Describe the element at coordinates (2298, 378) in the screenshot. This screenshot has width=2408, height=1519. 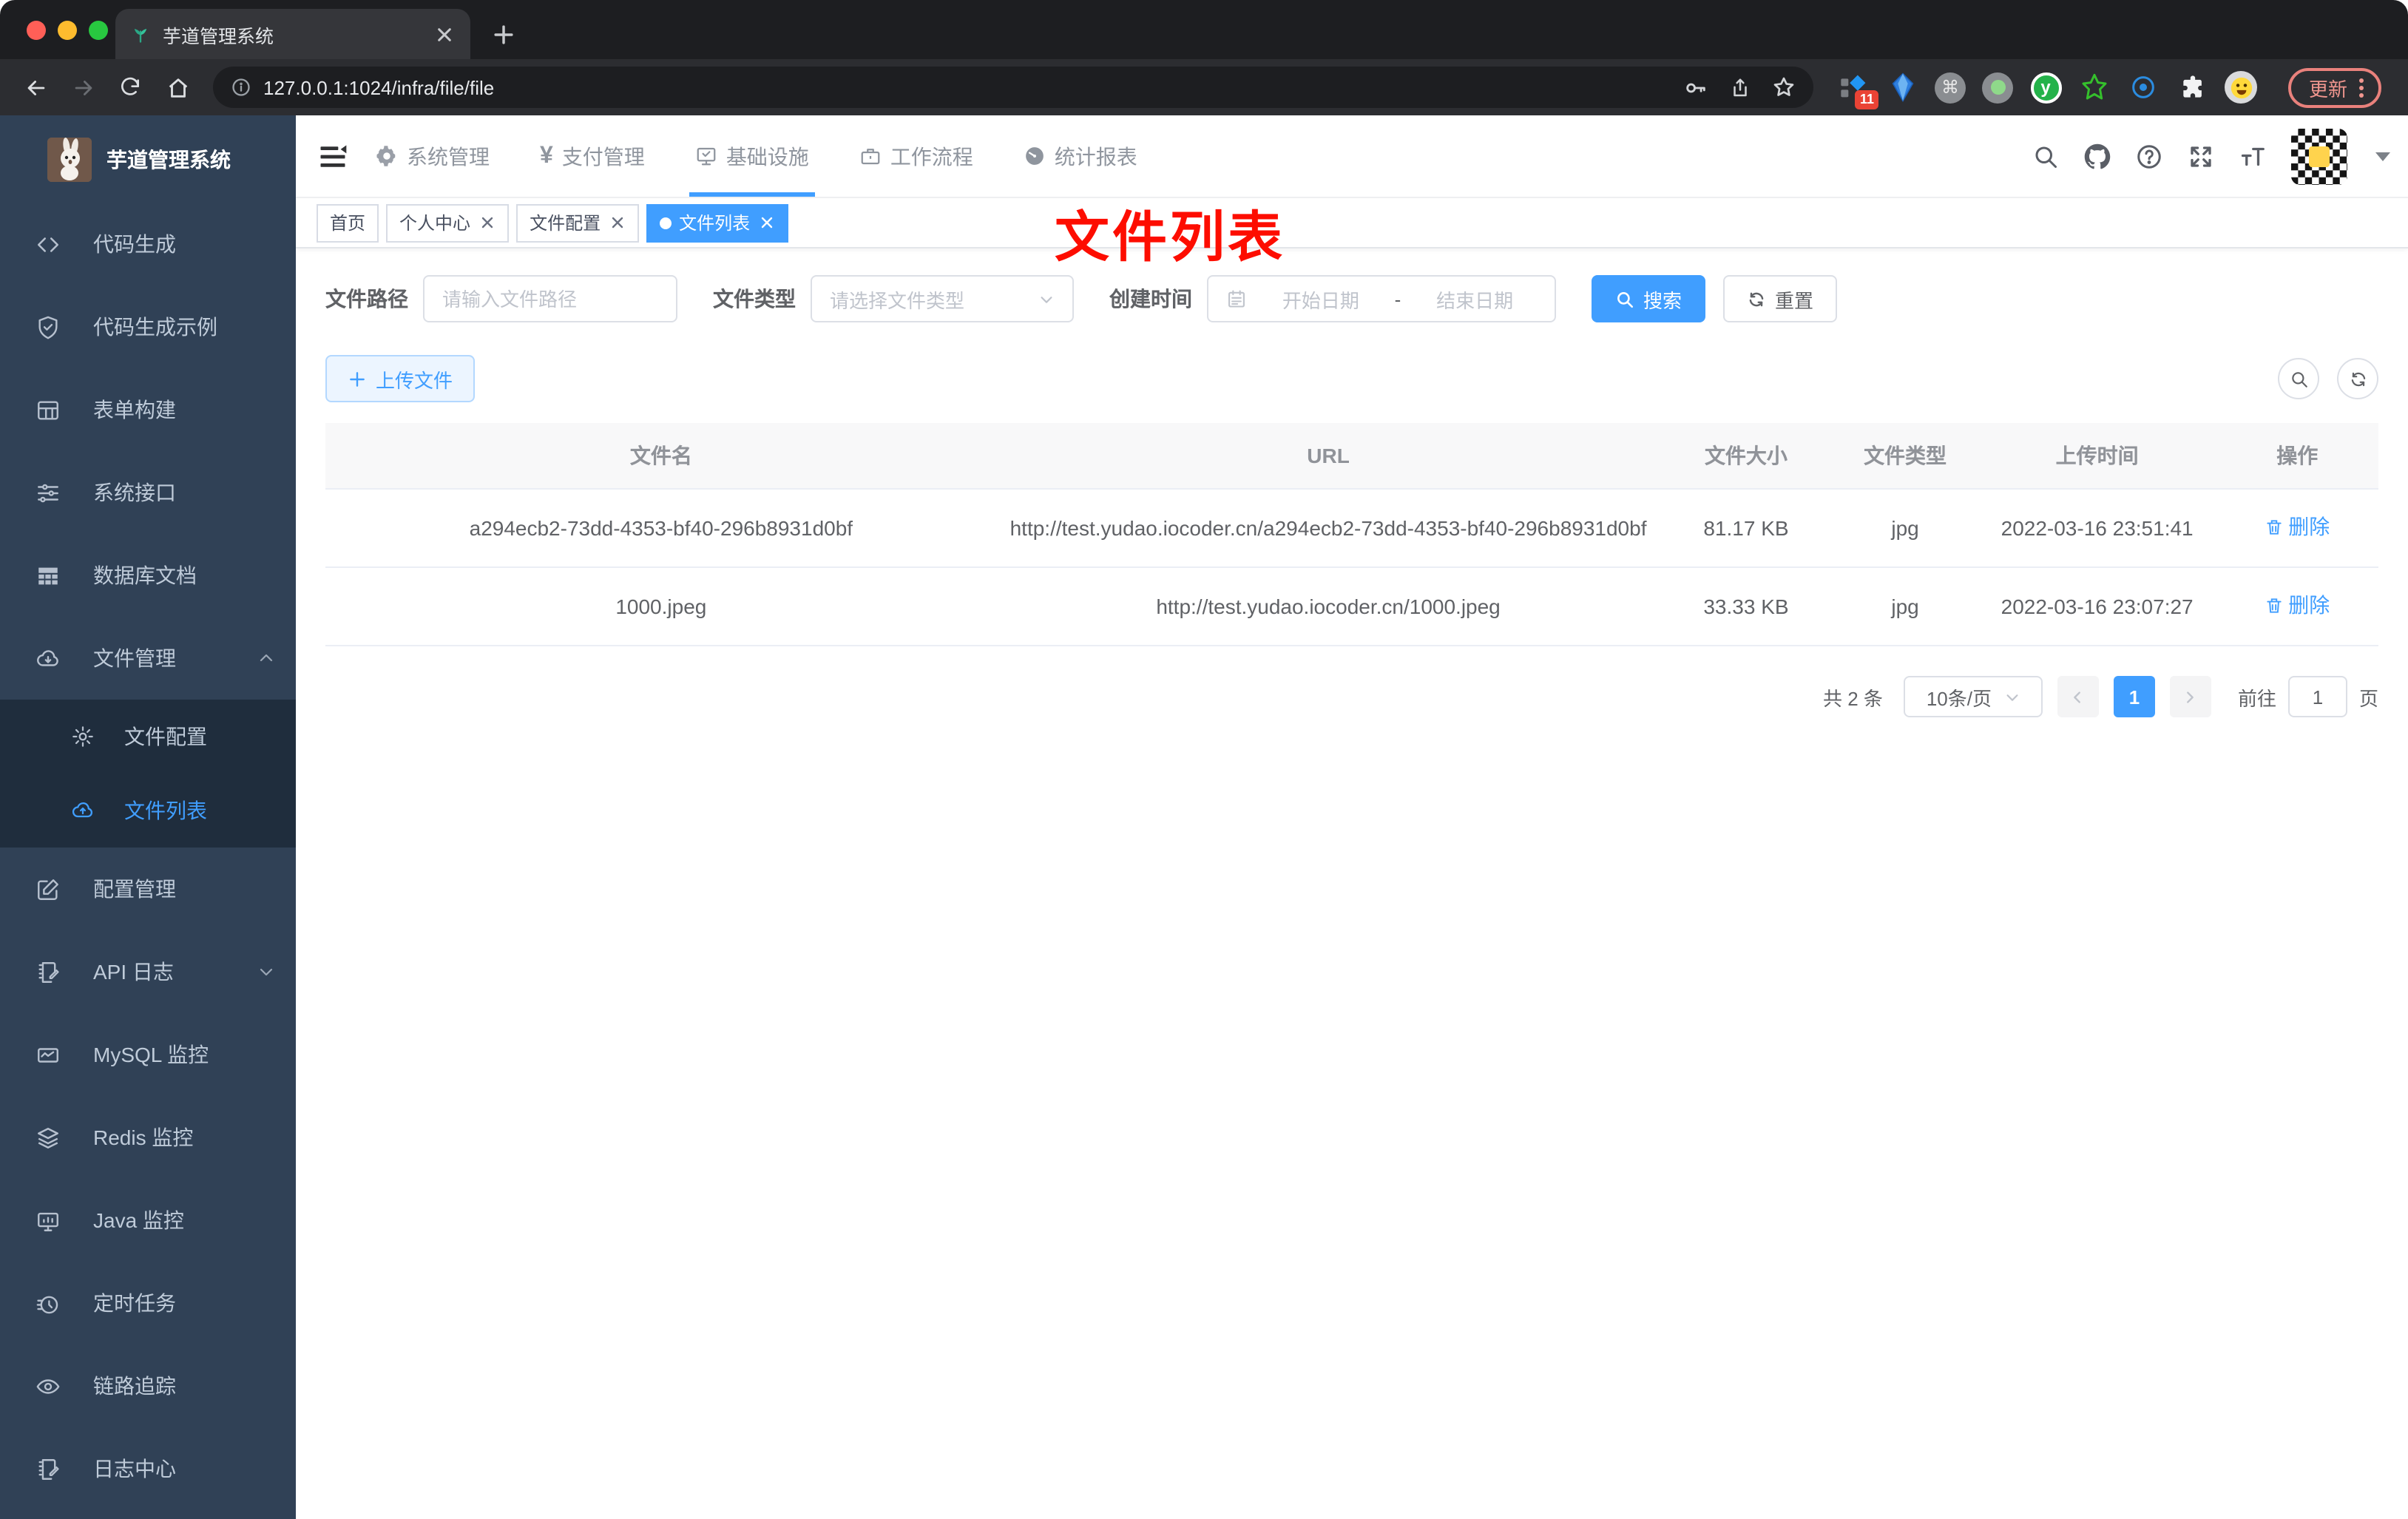
I see `show-search-toggle-button` at that location.